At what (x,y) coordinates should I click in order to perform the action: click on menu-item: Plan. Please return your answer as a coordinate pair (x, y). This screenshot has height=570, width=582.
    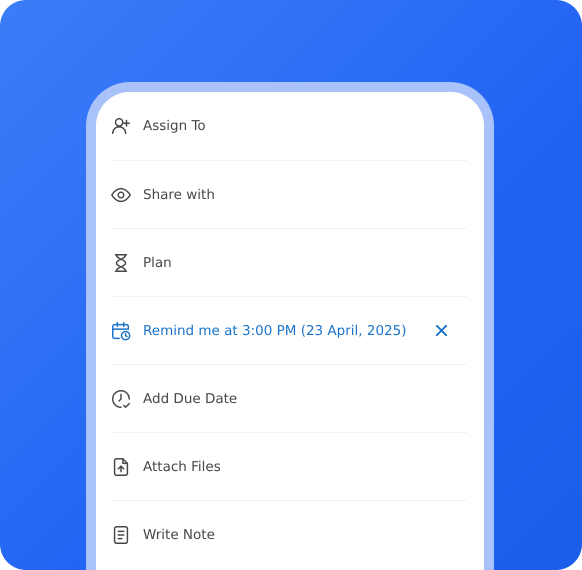
    Looking at the image, I should click on (290, 262).